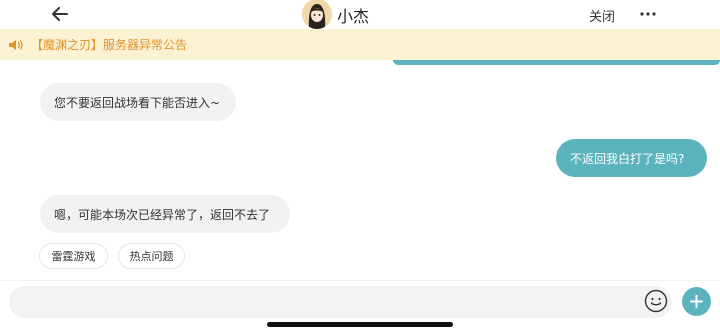 The width and height of the screenshot is (720, 333). I want to click on emoji-button, so click(656, 301).